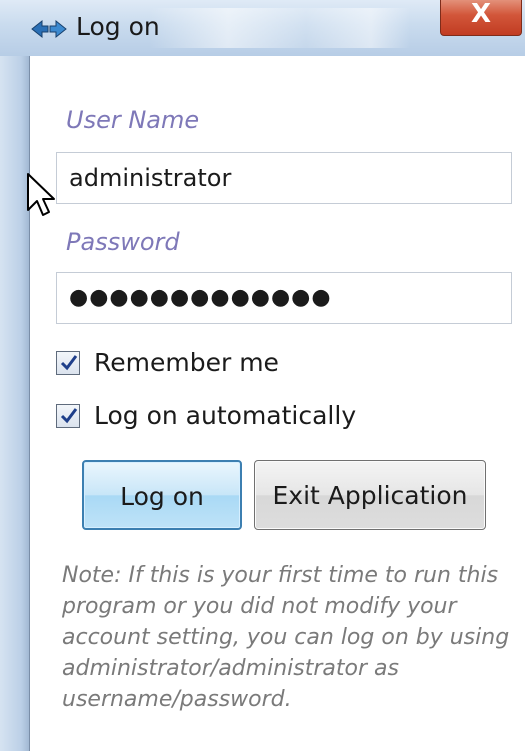 The height and width of the screenshot is (751, 525). What do you see at coordinates (370, 495) in the screenshot?
I see `exit-application-button: Exit Application` at bounding box center [370, 495].